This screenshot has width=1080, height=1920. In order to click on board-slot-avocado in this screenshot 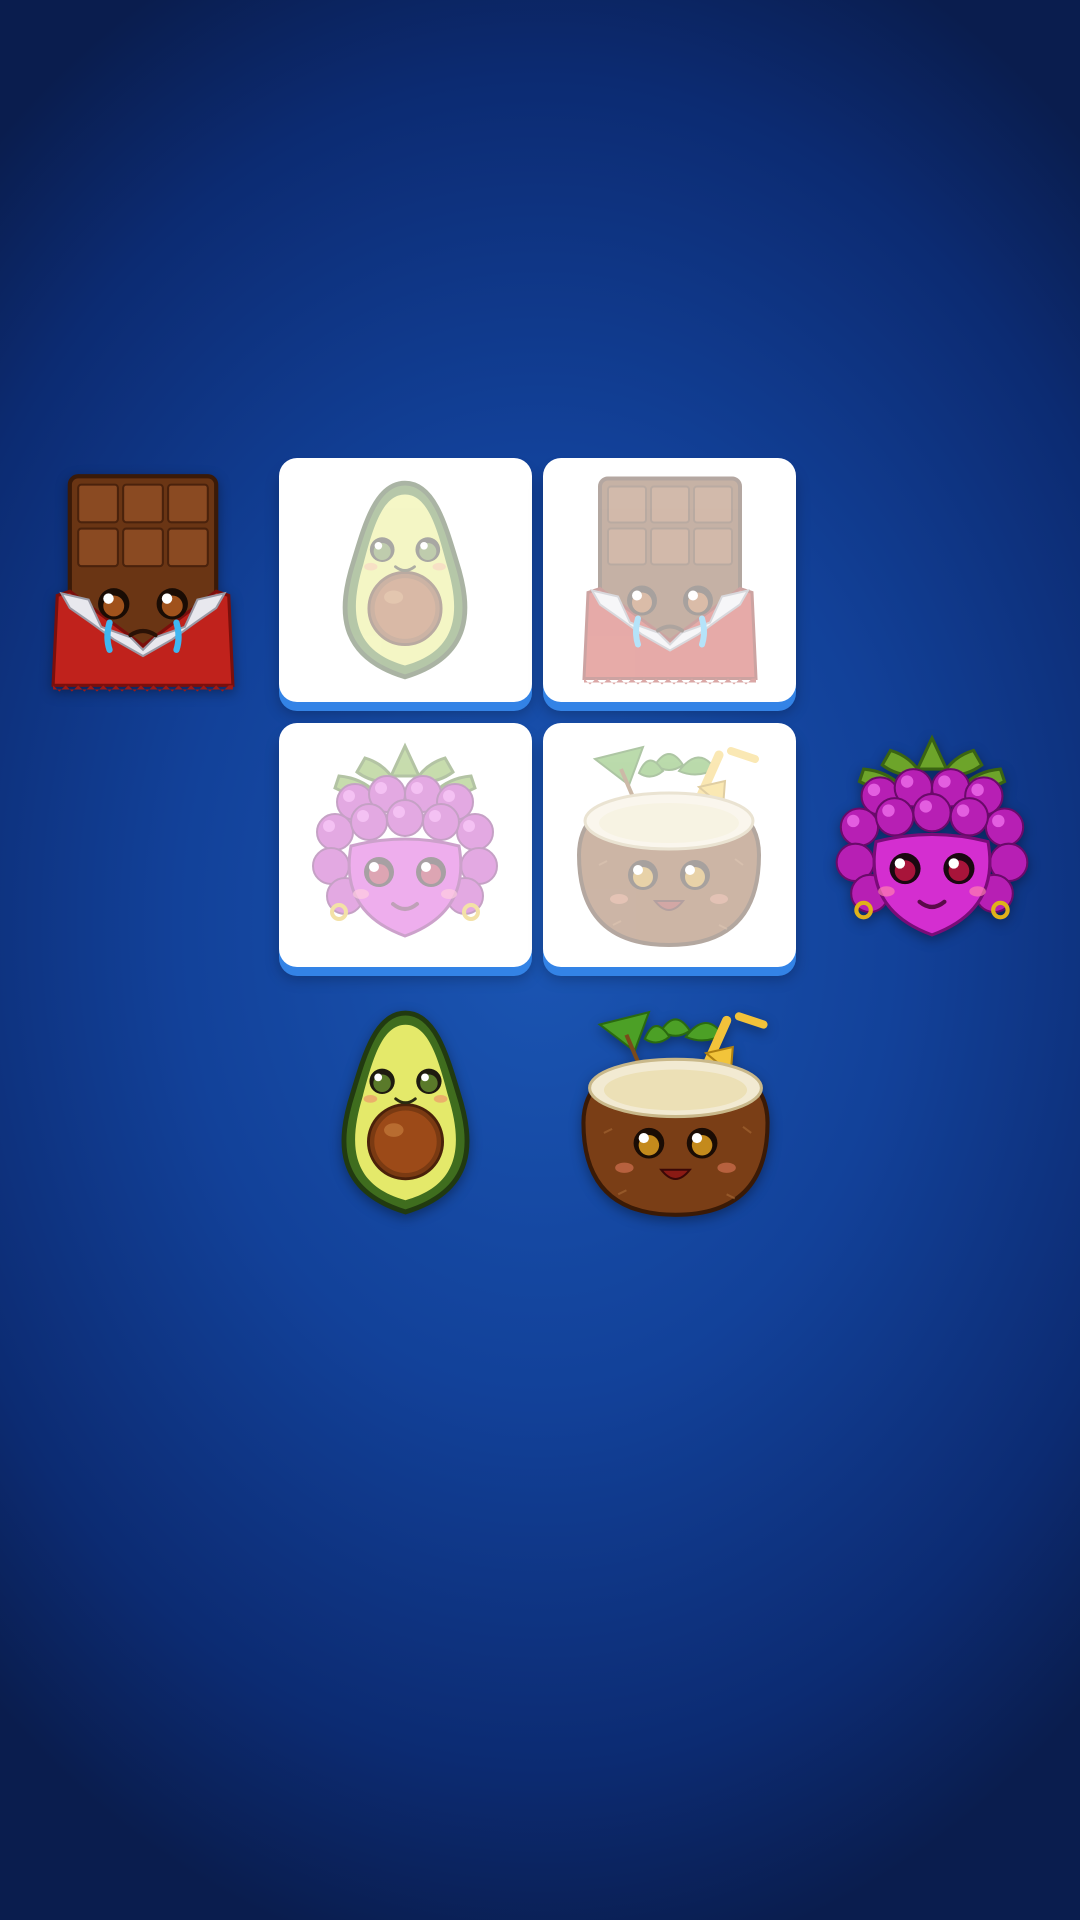, I will do `click(405, 580)`.